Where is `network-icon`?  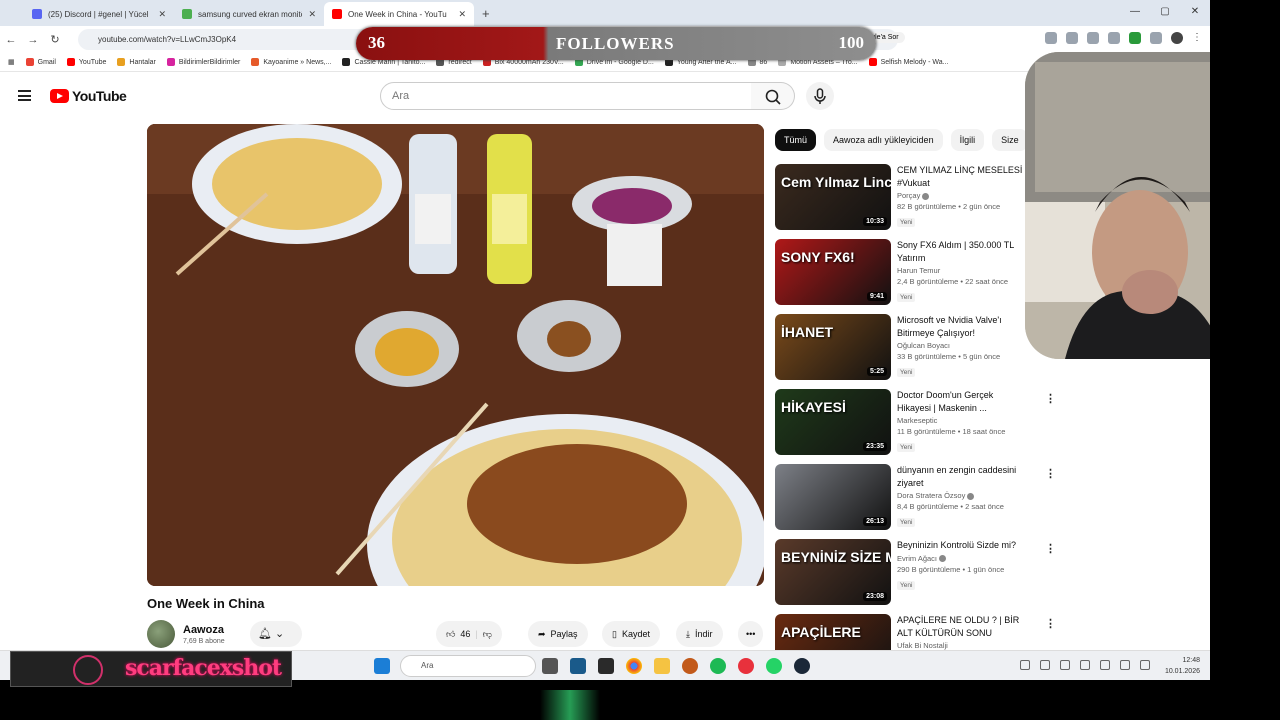 network-icon is located at coordinates (1125, 665).